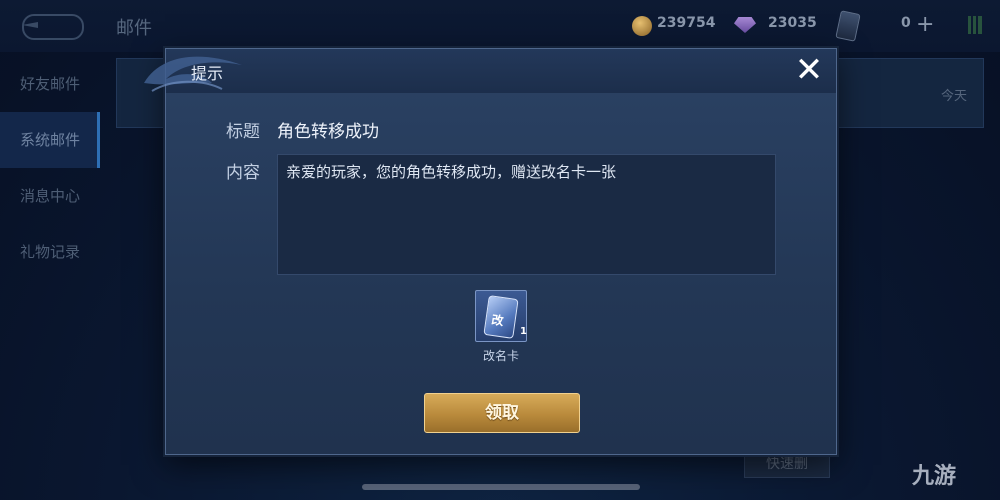 The width and height of the screenshot is (1000, 500). Describe the element at coordinates (497, 320) in the screenshot. I see `item-icon-char: 改` at that location.